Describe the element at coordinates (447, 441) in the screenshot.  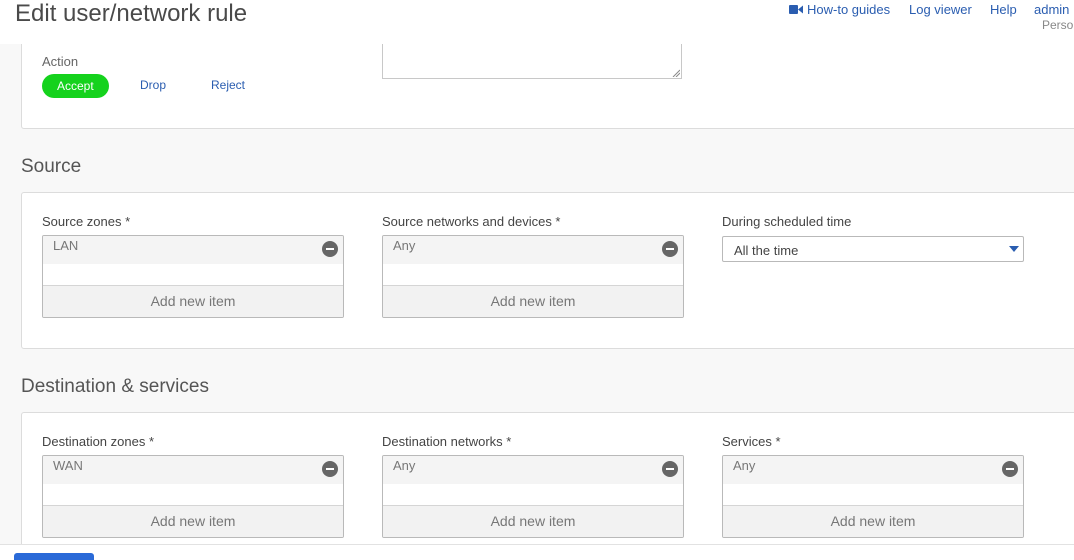
I see `destination-networks-label: Destination networks *` at that location.